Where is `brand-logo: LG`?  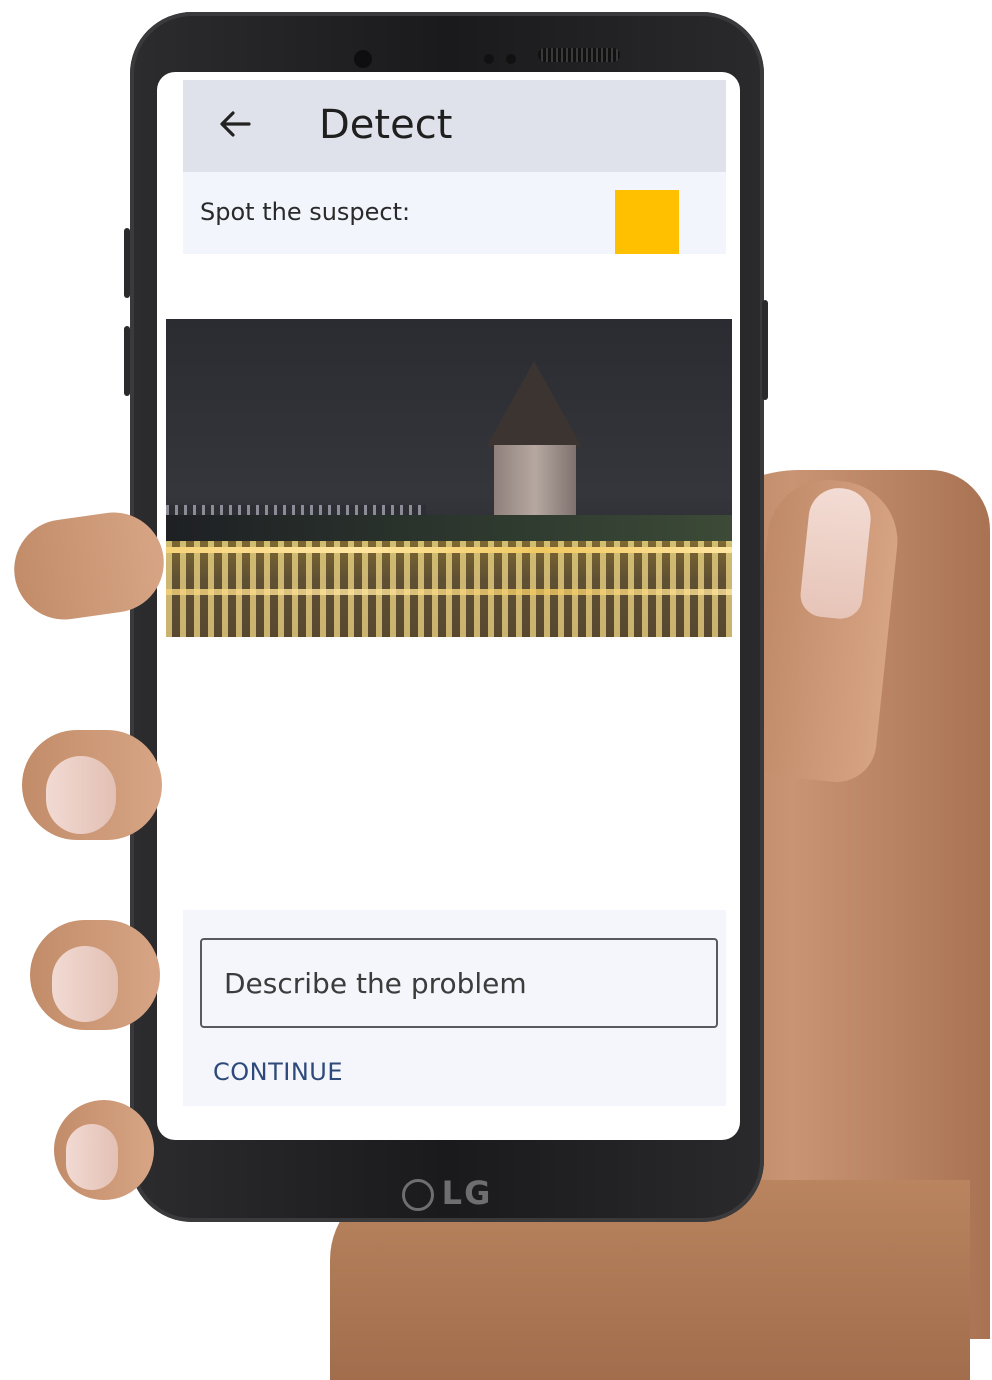 brand-logo: LG is located at coordinates (447, 1193).